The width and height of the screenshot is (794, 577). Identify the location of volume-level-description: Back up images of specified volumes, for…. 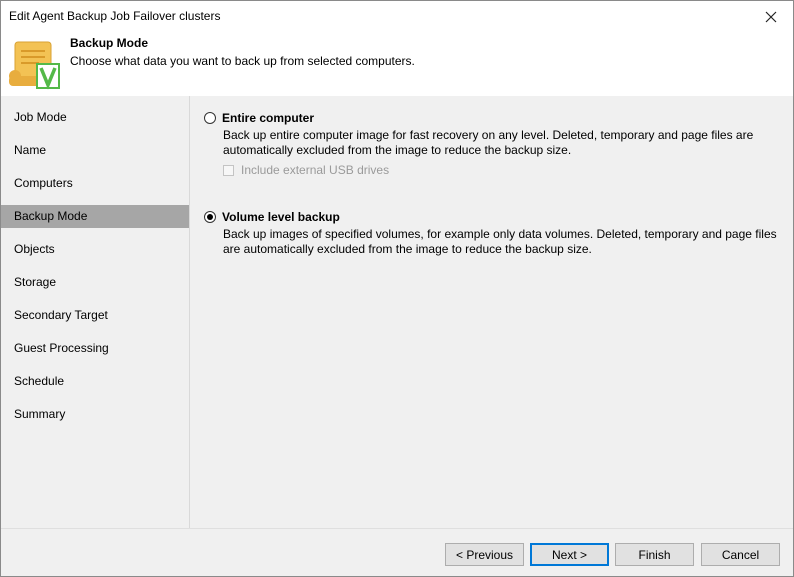
(503, 242).